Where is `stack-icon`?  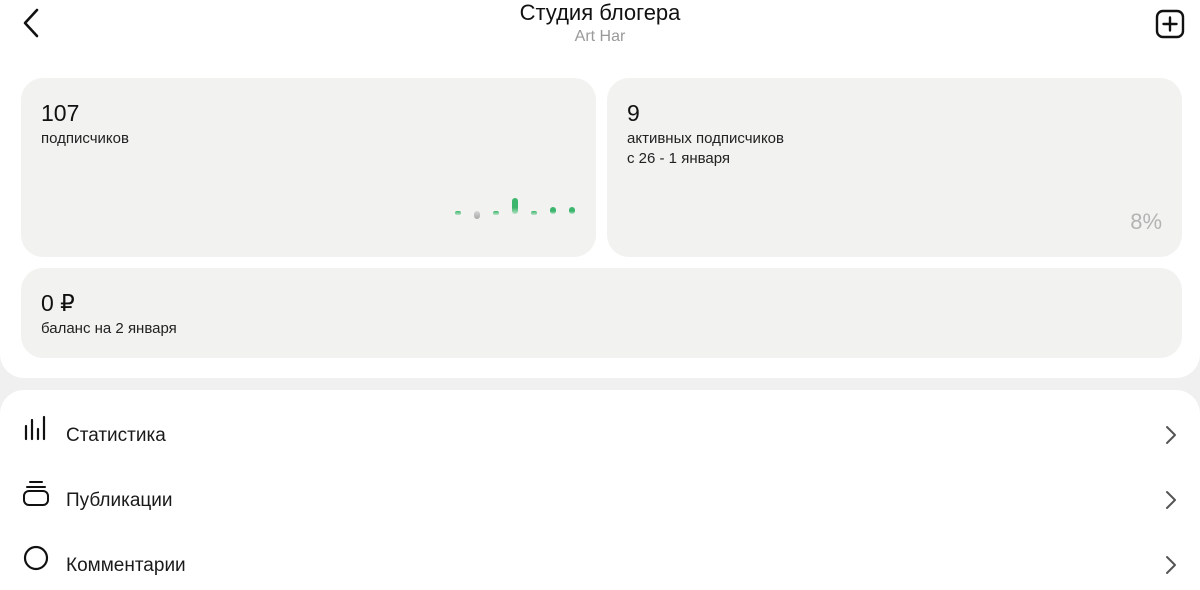
stack-icon is located at coordinates (36, 493).